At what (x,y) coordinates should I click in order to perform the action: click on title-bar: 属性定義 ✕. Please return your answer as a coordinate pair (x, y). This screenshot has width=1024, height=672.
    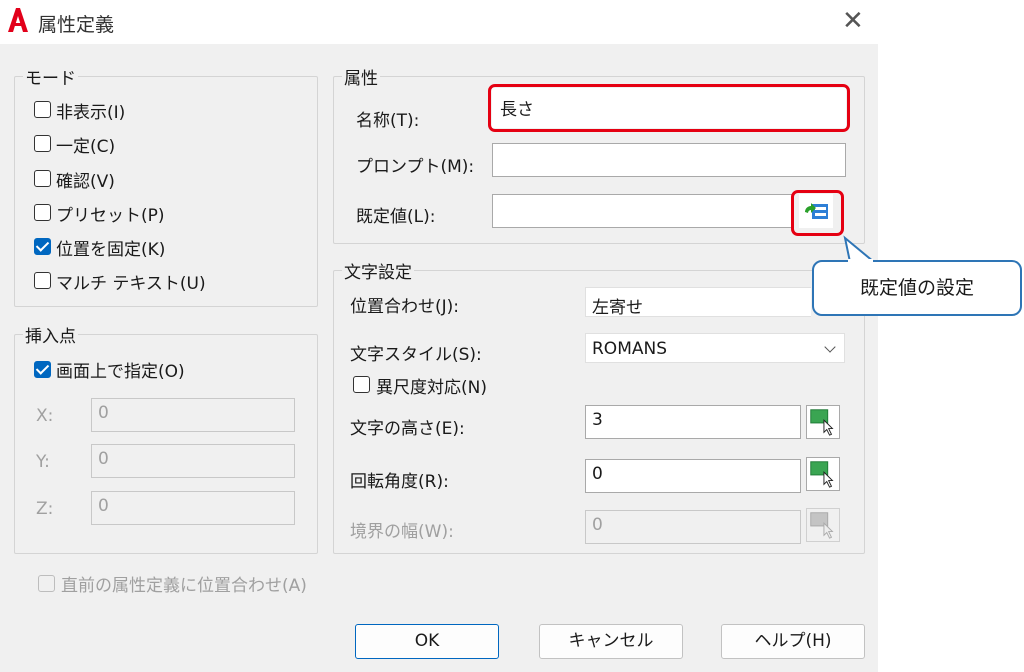
    Looking at the image, I should click on (439, 22).